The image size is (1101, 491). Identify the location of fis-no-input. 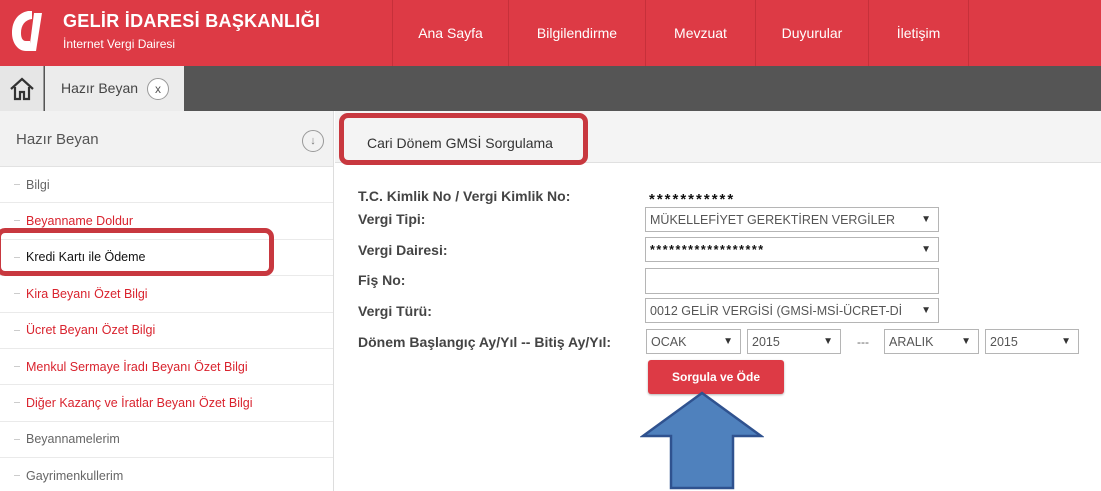
(792, 281).